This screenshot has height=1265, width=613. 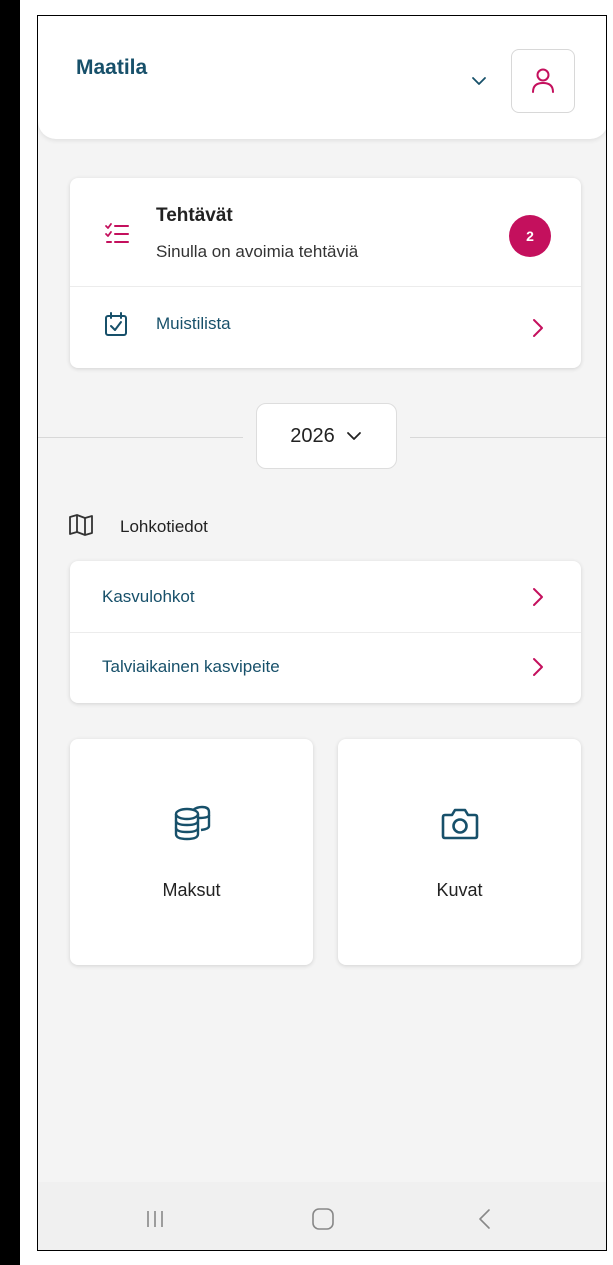 I want to click on link-talviaikainen-kasvipeite: Talviaikainen kasvipeite, so click(x=325, y=667).